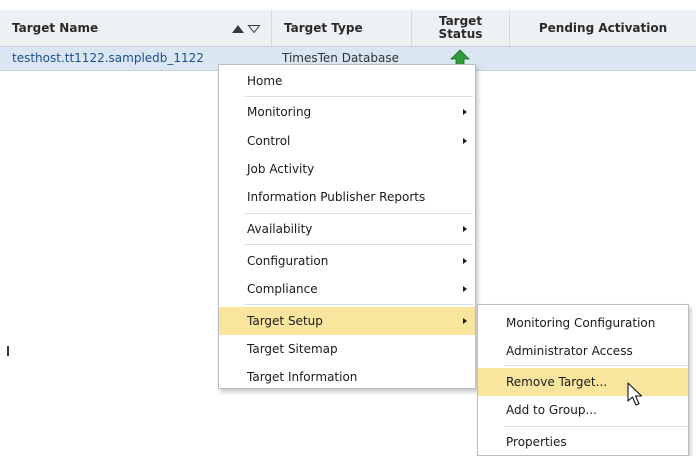  I want to click on column-header-target-status: Target Status, so click(461, 28).